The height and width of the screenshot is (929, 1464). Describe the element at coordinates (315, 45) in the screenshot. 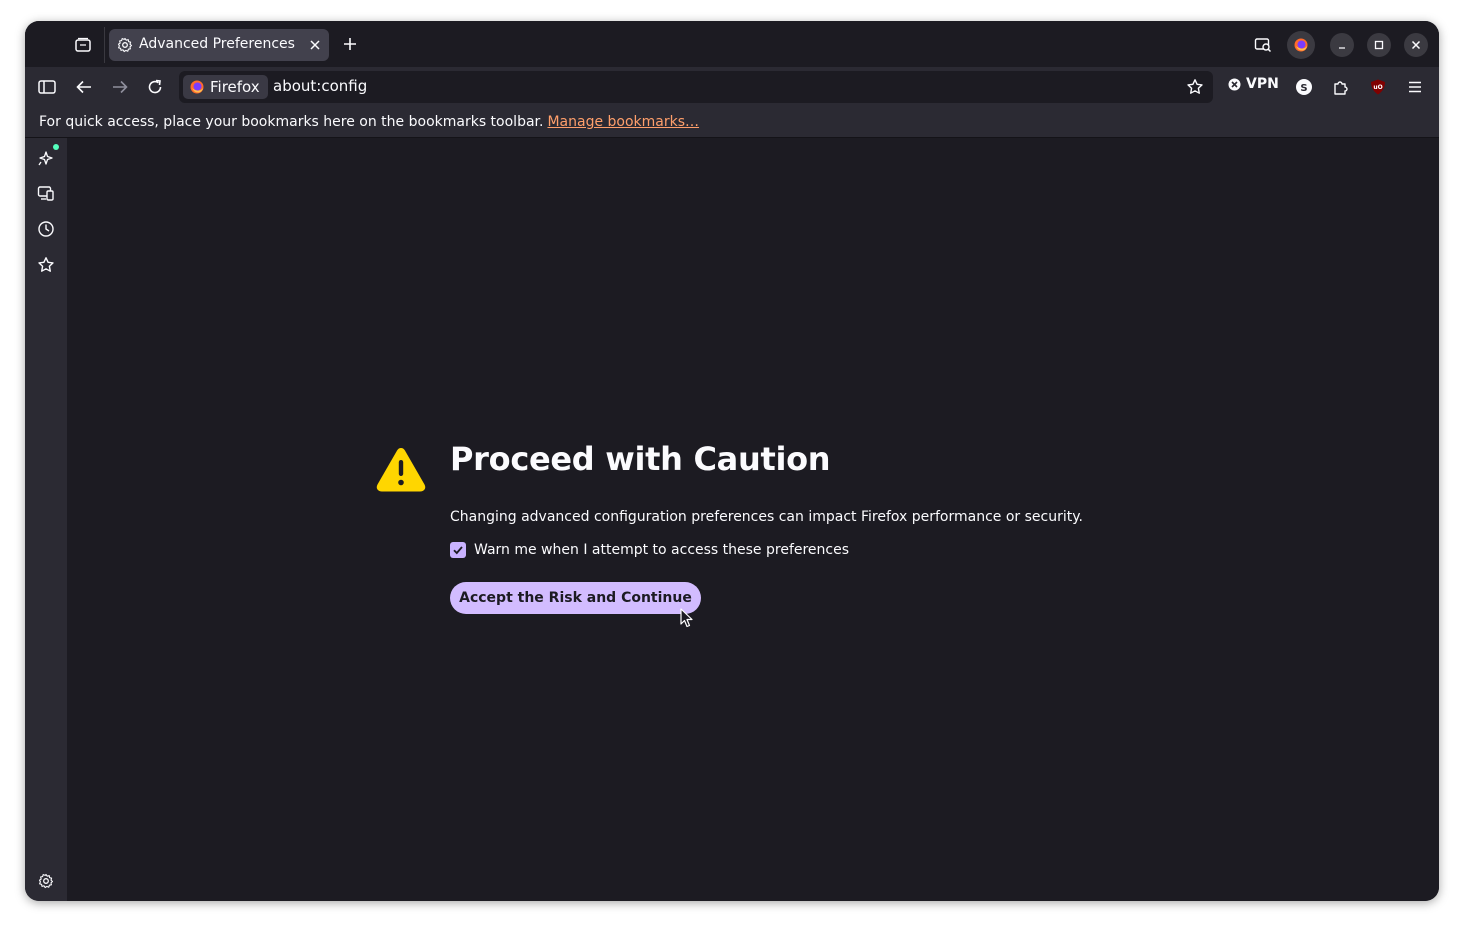

I see `close-icon` at that location.